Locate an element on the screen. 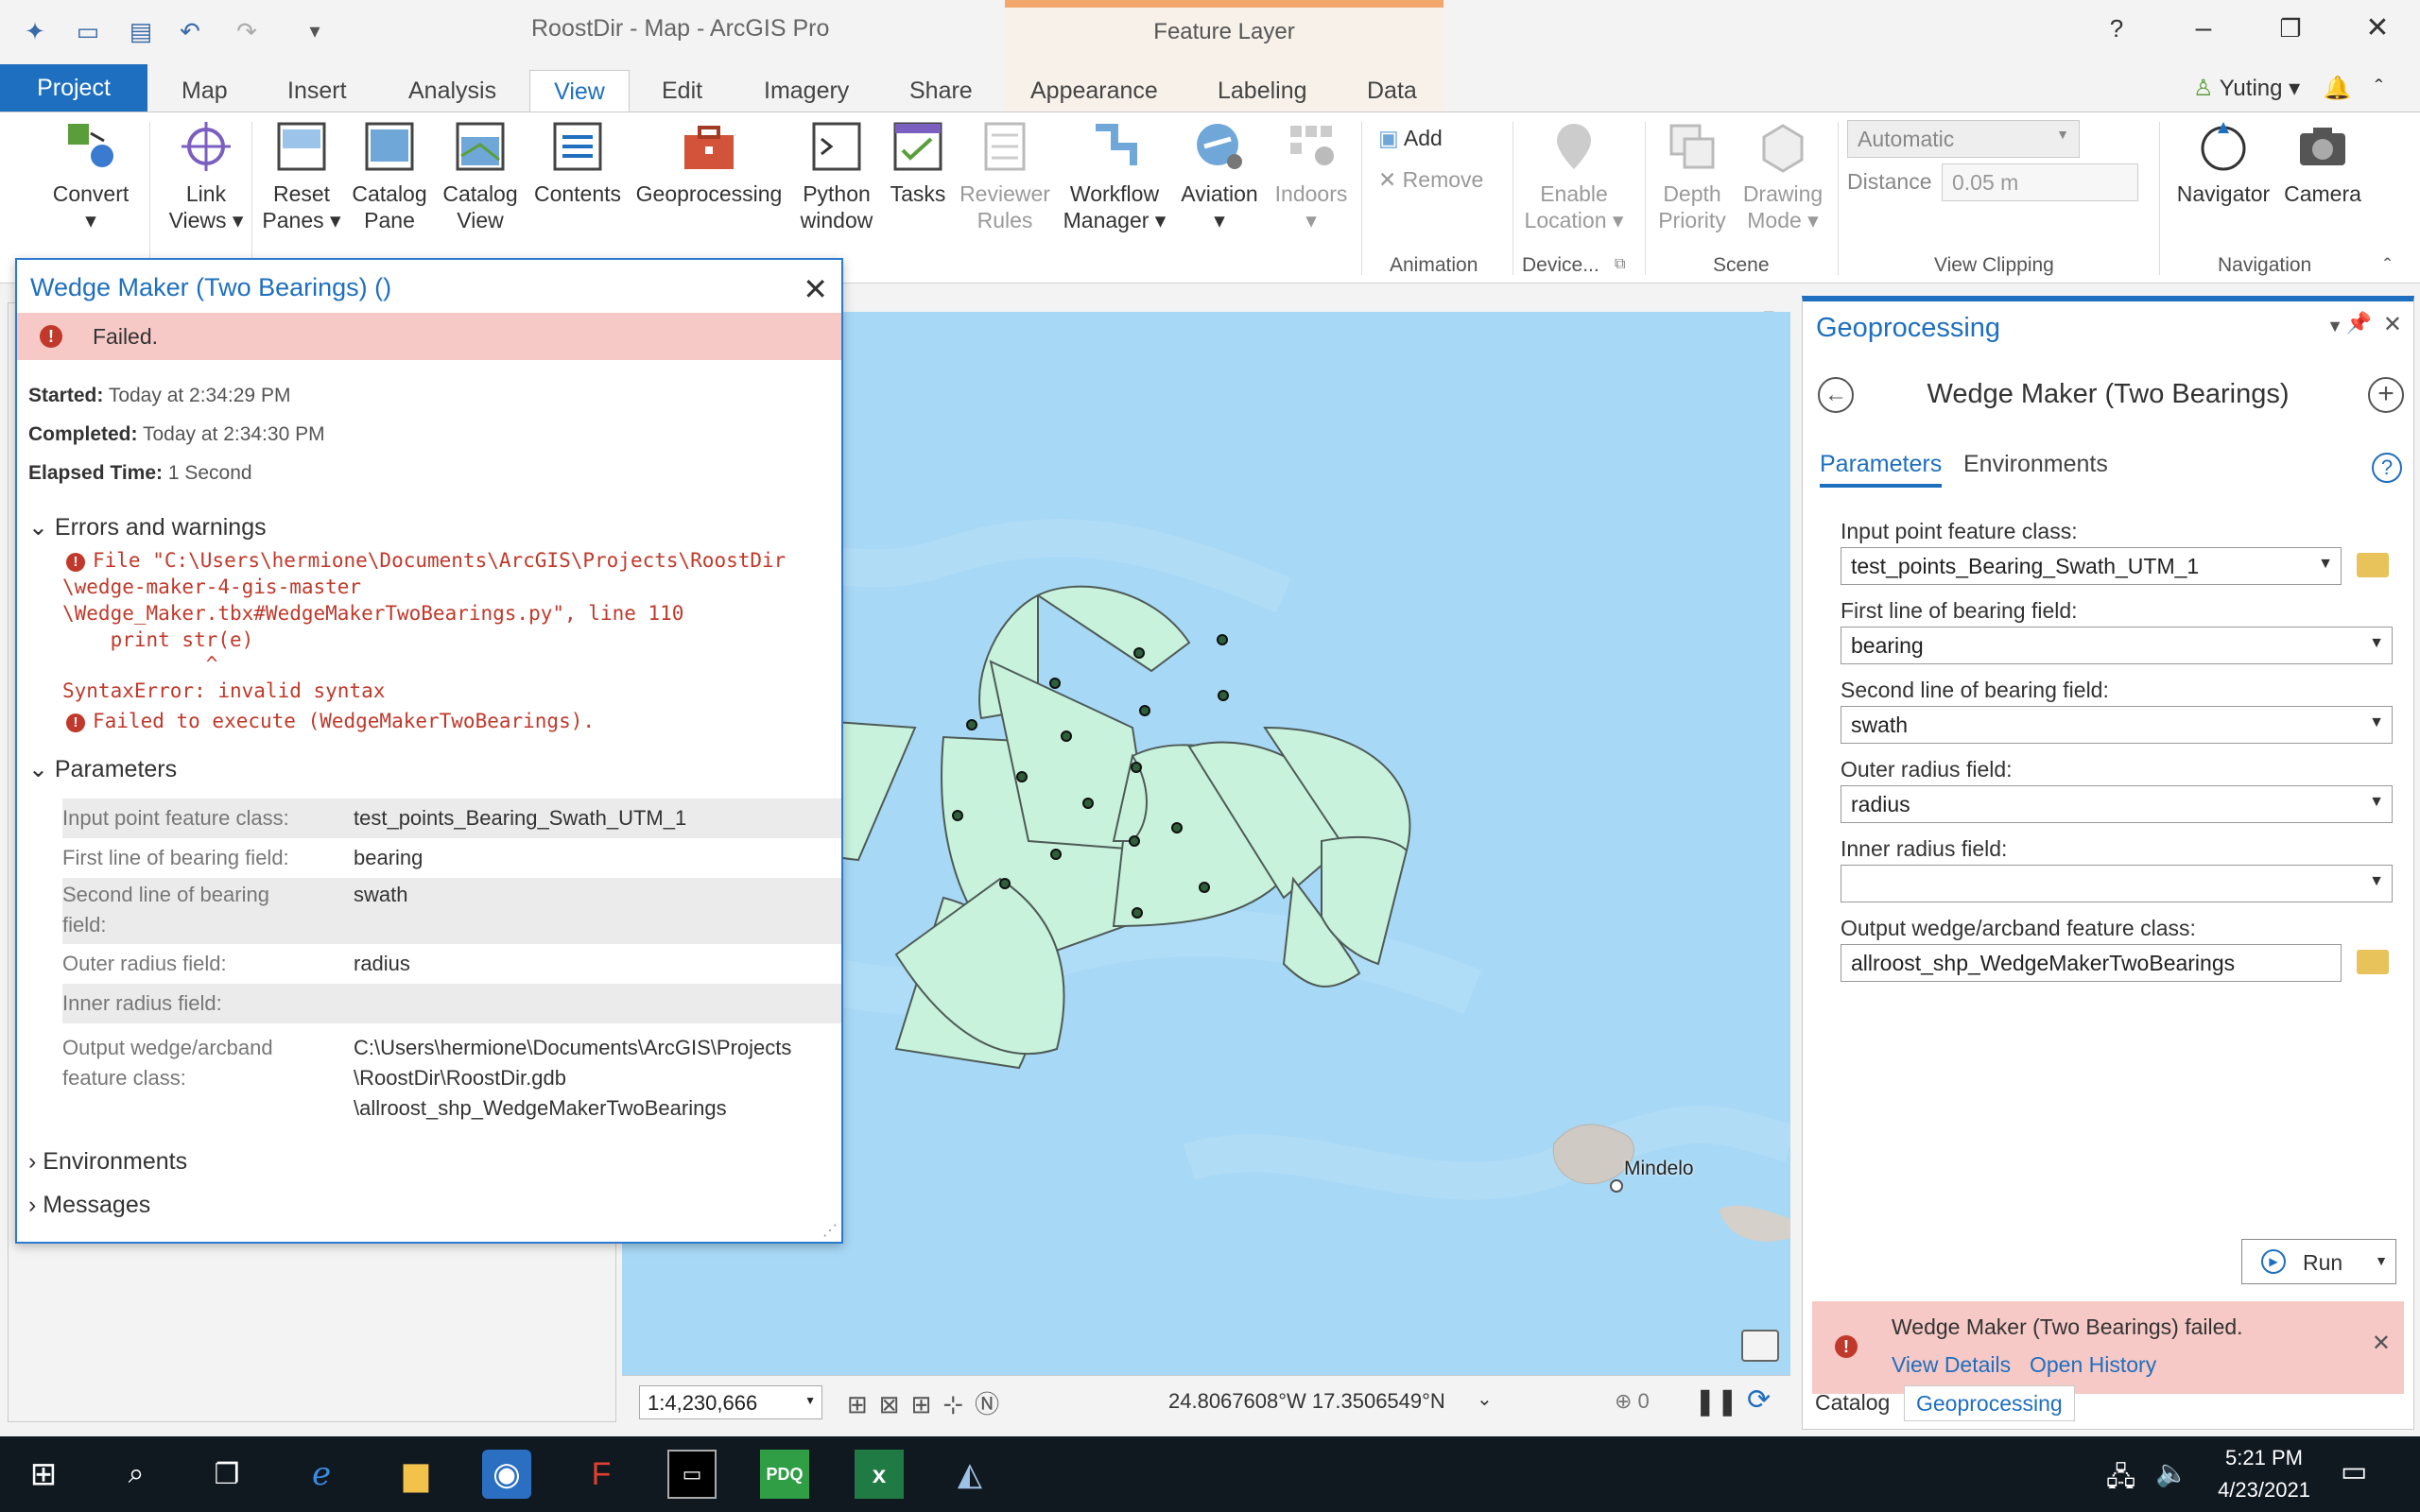 The image size is (2420, 1512). catalog-view-button: Catalog View is located at coordinates (480, 175).